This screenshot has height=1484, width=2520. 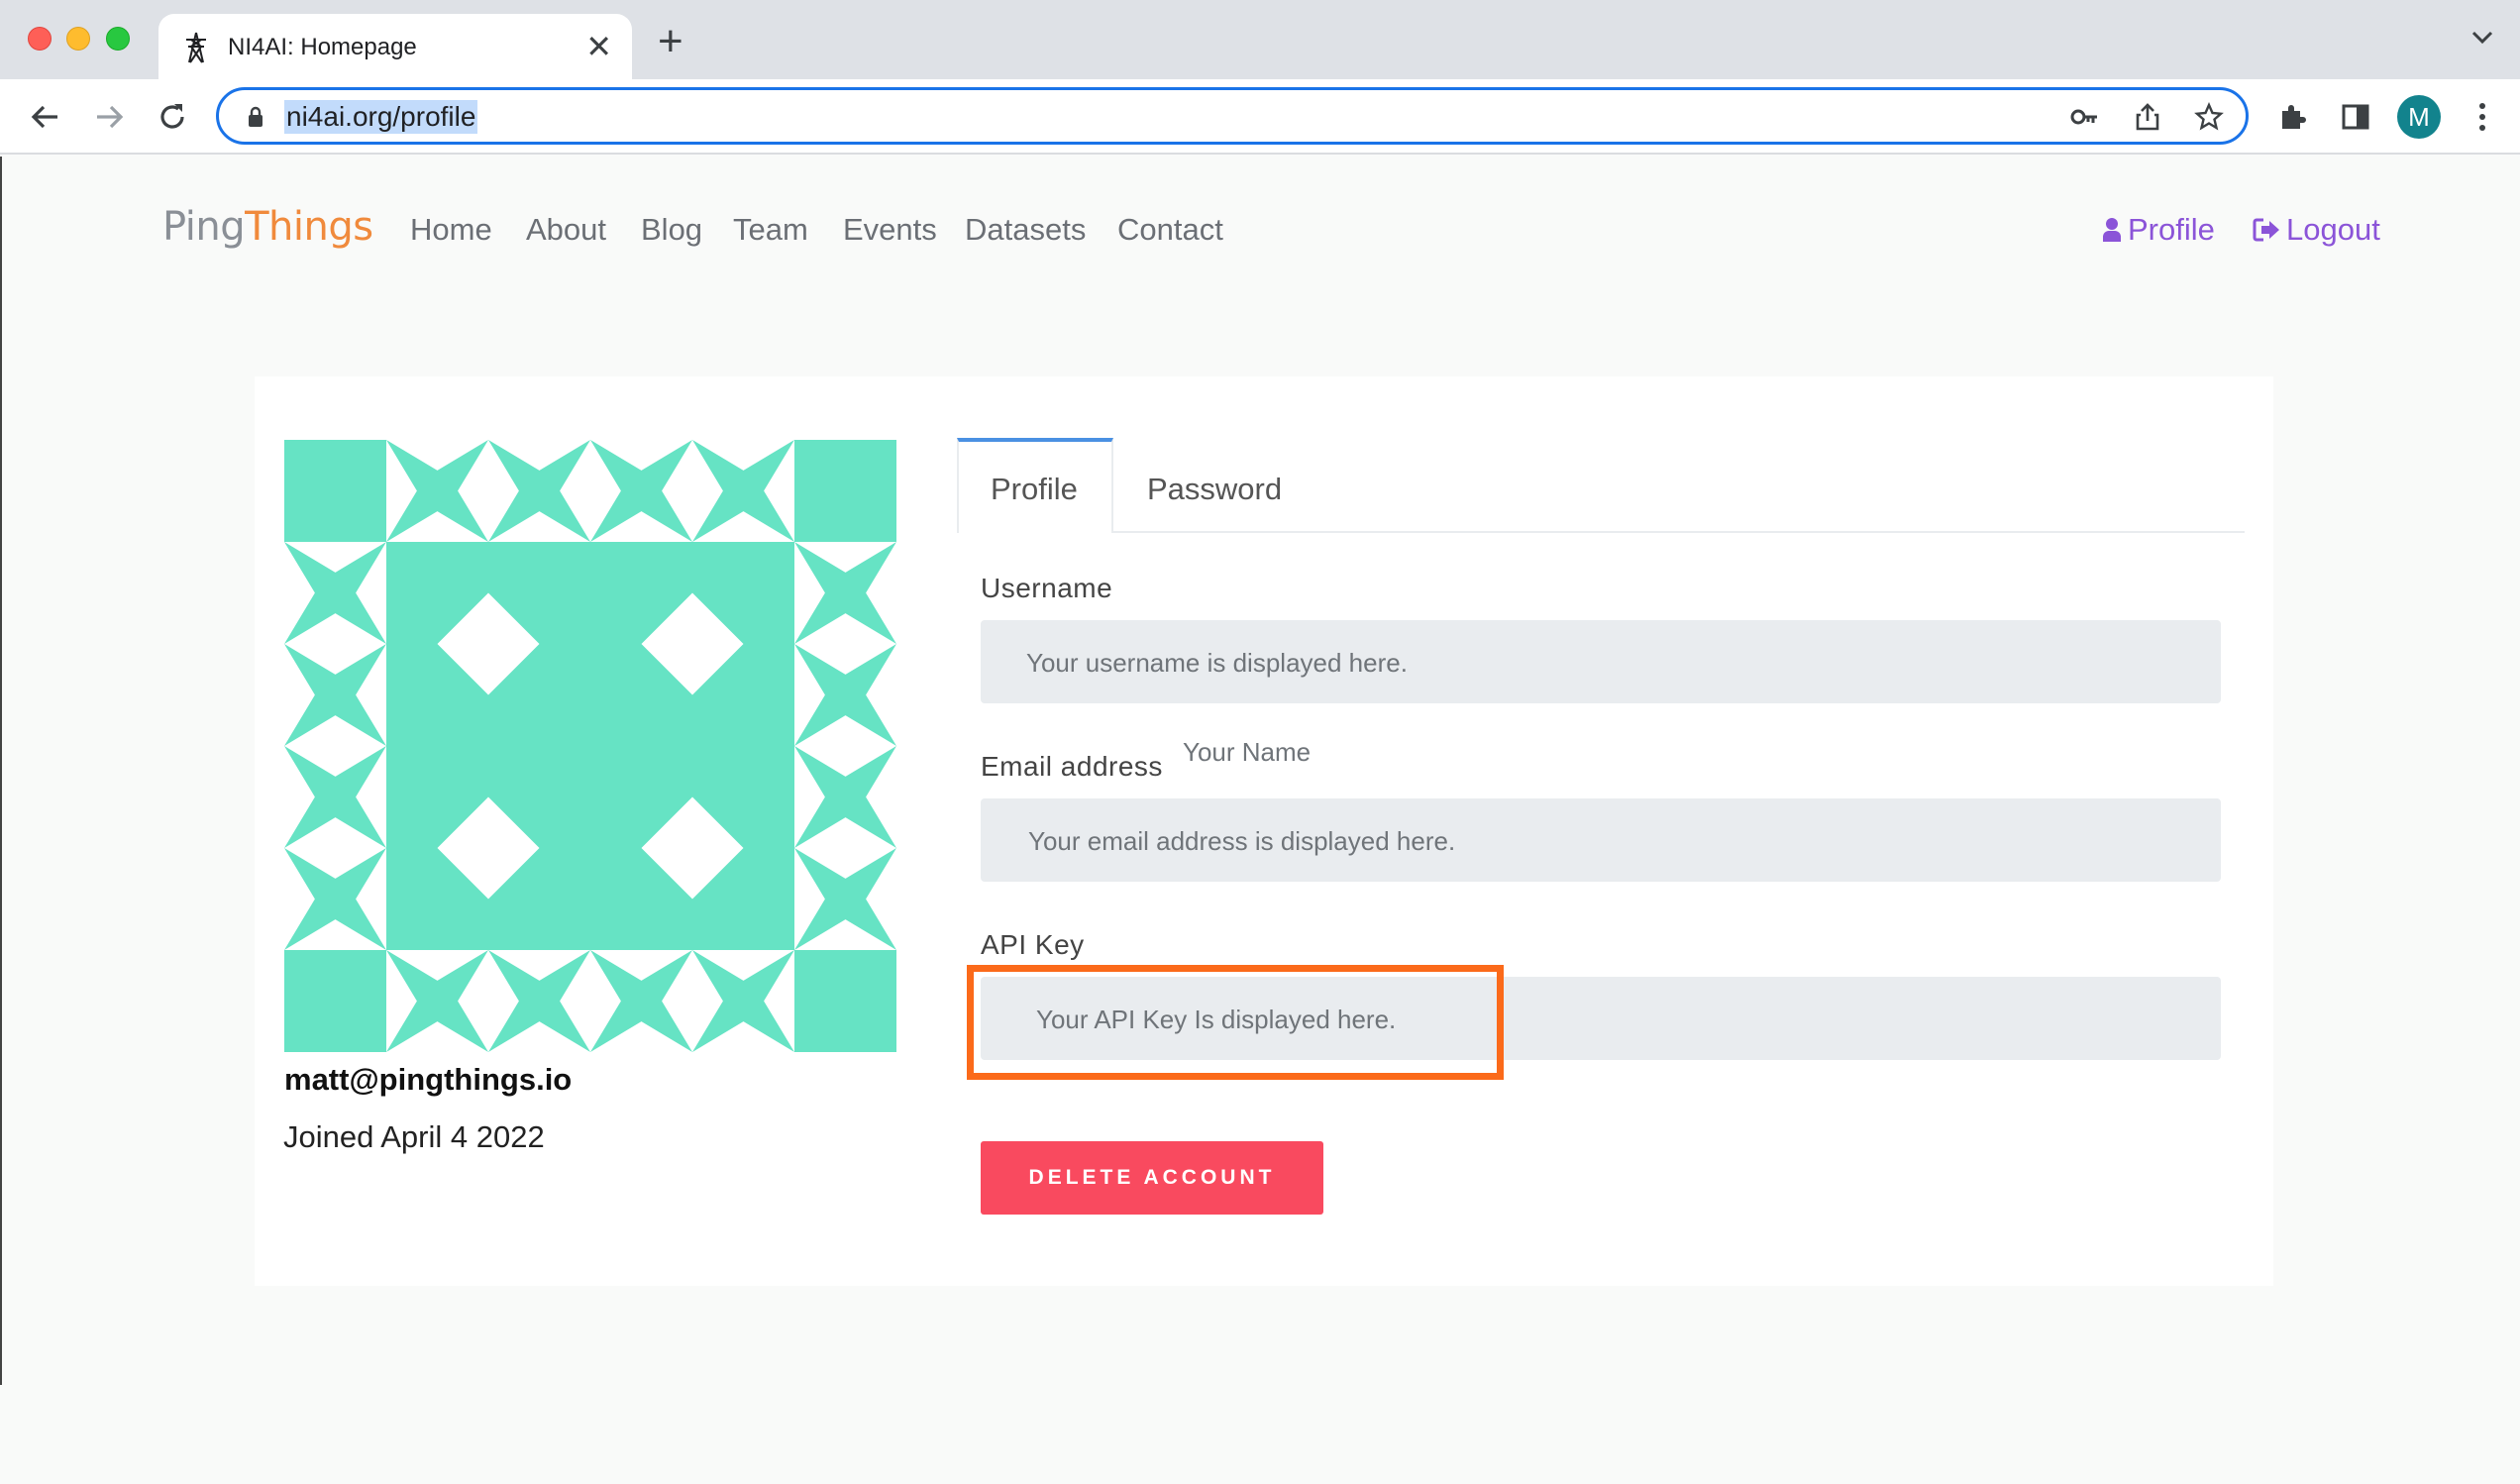 I want to click on tab-password: Password, so click(x=1214, y=490).